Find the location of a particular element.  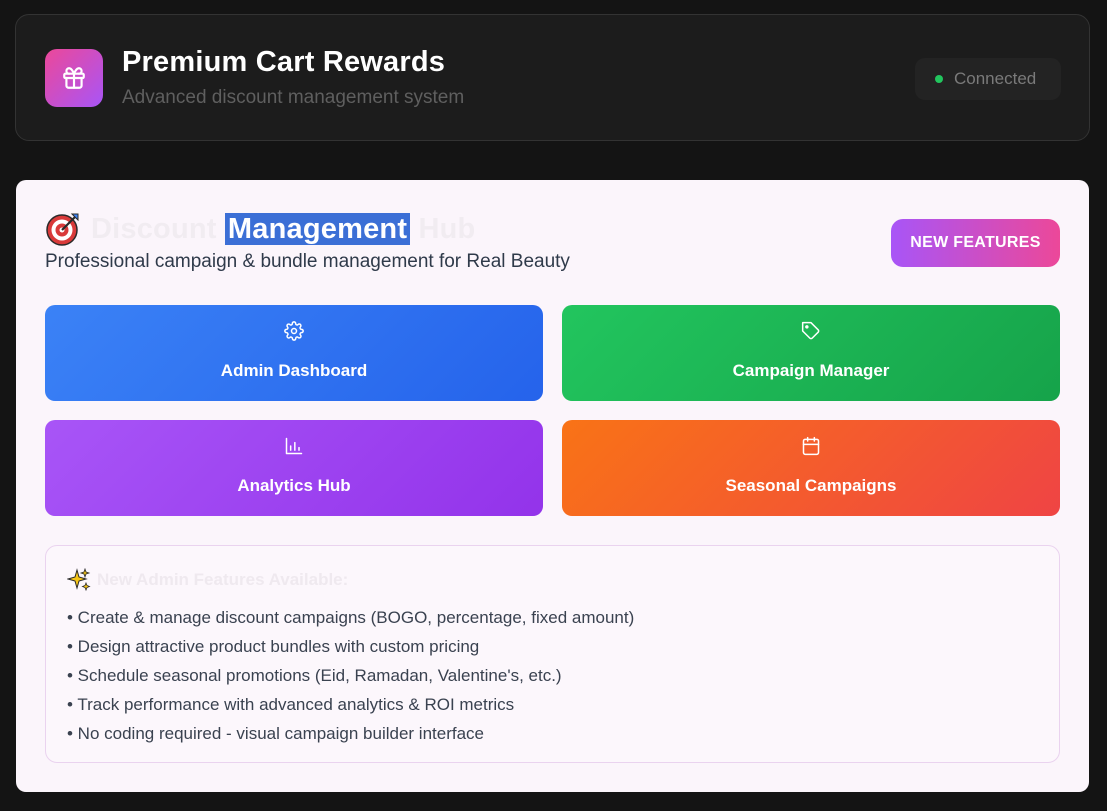

tag-icon is located at coordinates (810, 330).